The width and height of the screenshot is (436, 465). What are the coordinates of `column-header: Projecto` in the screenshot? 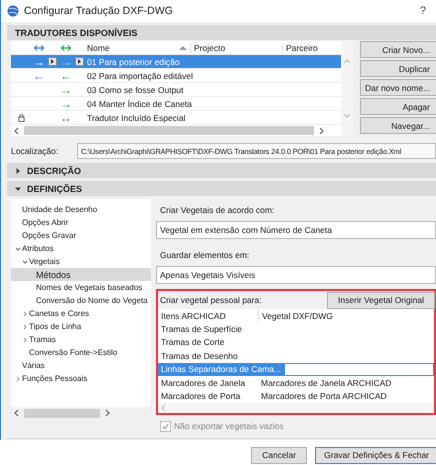 It's located at (236, 47).